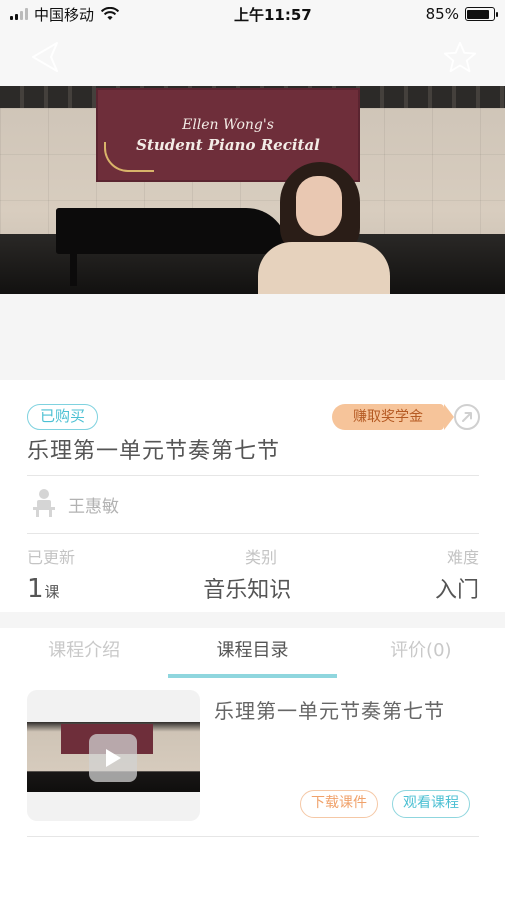 This screenshot has height=900, width=505. Describe the element at coordinates (319, 206) in the screenshot. I see `presenter-face` at that location.